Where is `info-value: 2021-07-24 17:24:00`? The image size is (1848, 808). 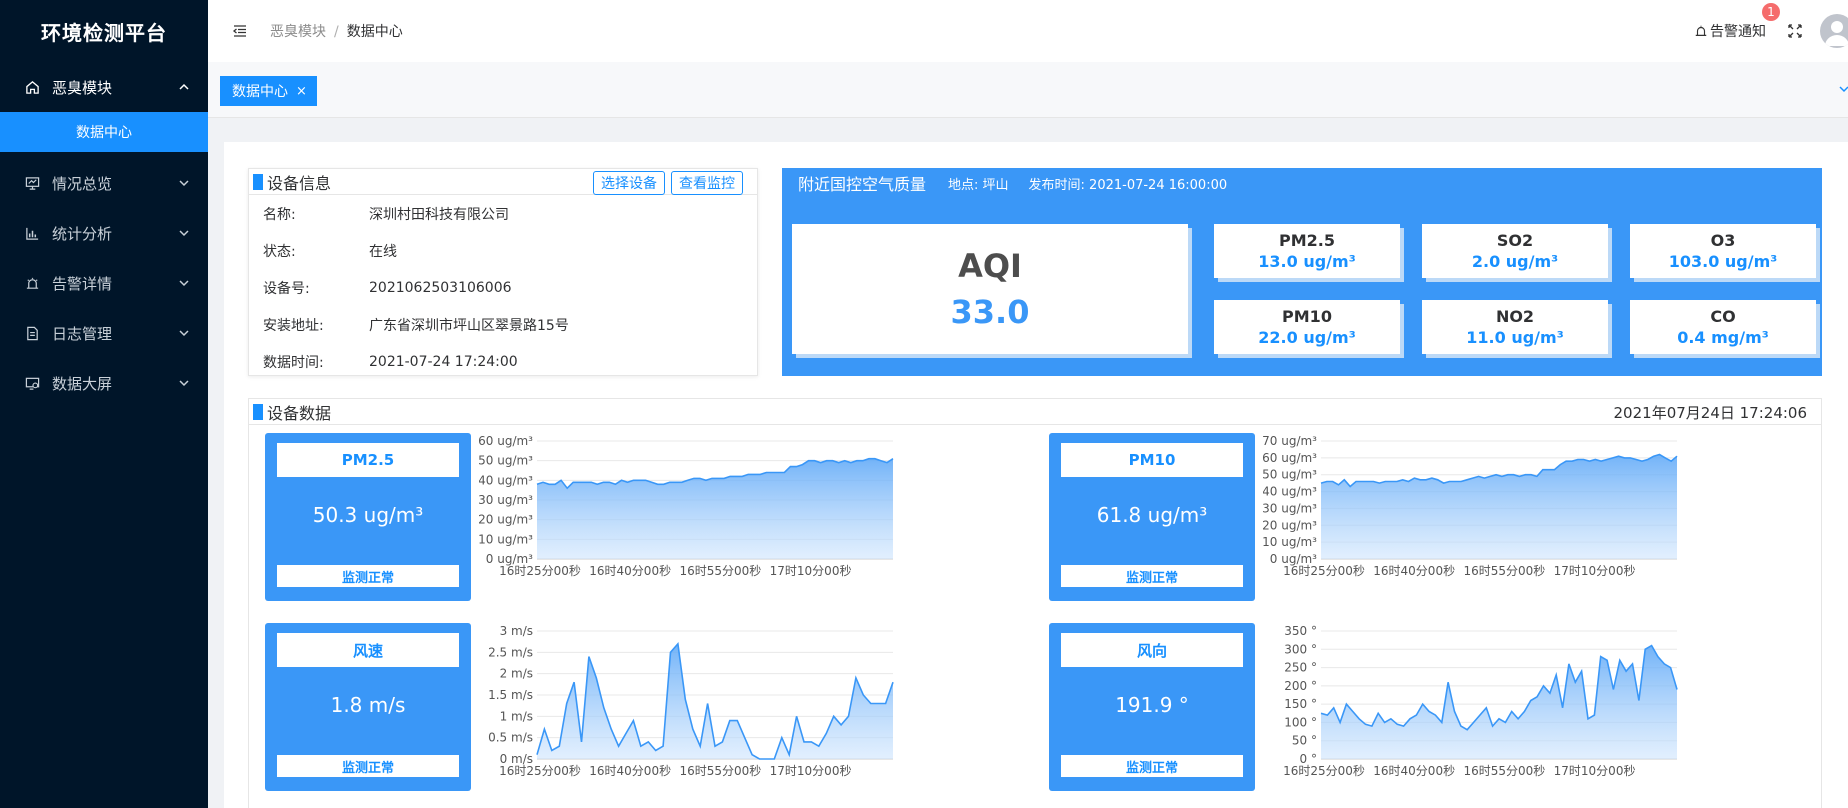
info-value: 2021-07-24 17:24:00 is located at coordinates (443, 361).